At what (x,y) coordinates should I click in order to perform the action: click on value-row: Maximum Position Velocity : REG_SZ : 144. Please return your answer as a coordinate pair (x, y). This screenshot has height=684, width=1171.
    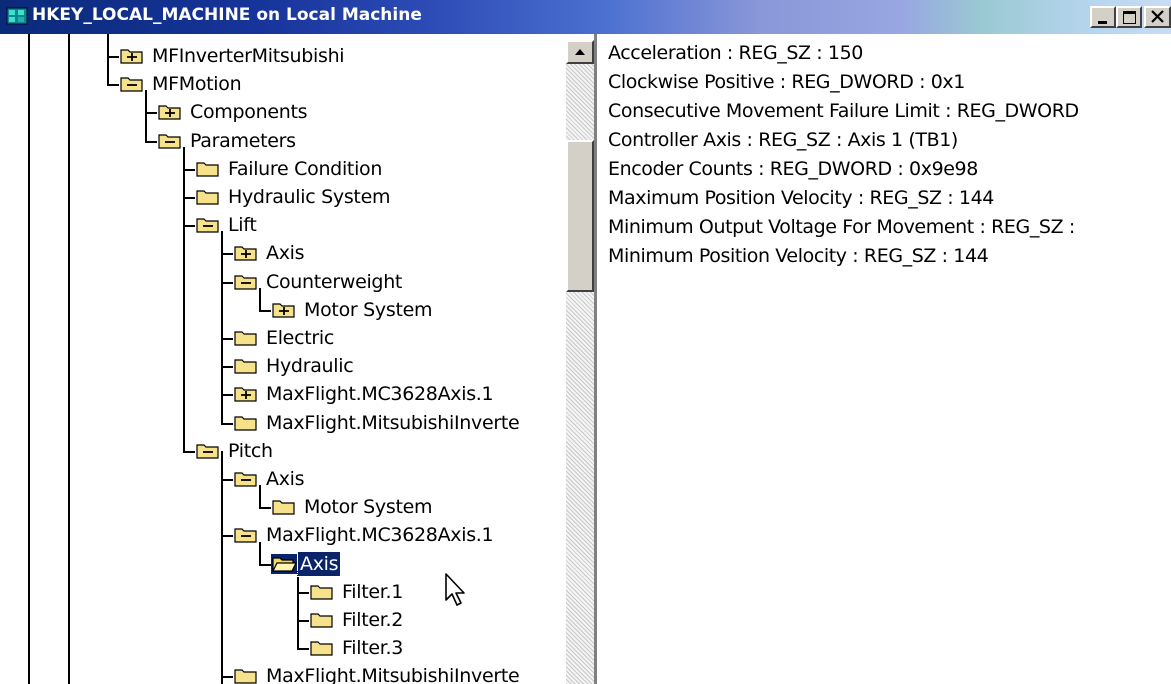
    Looking at the image, I should click on (801, 199).